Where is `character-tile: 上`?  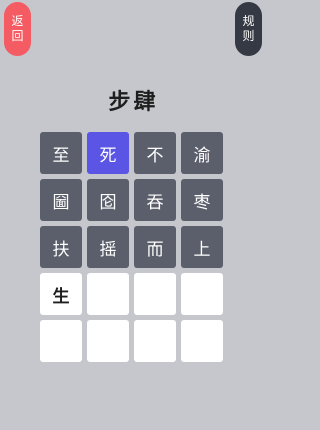 character-tile: 上 is located at coordinates (202, 247).